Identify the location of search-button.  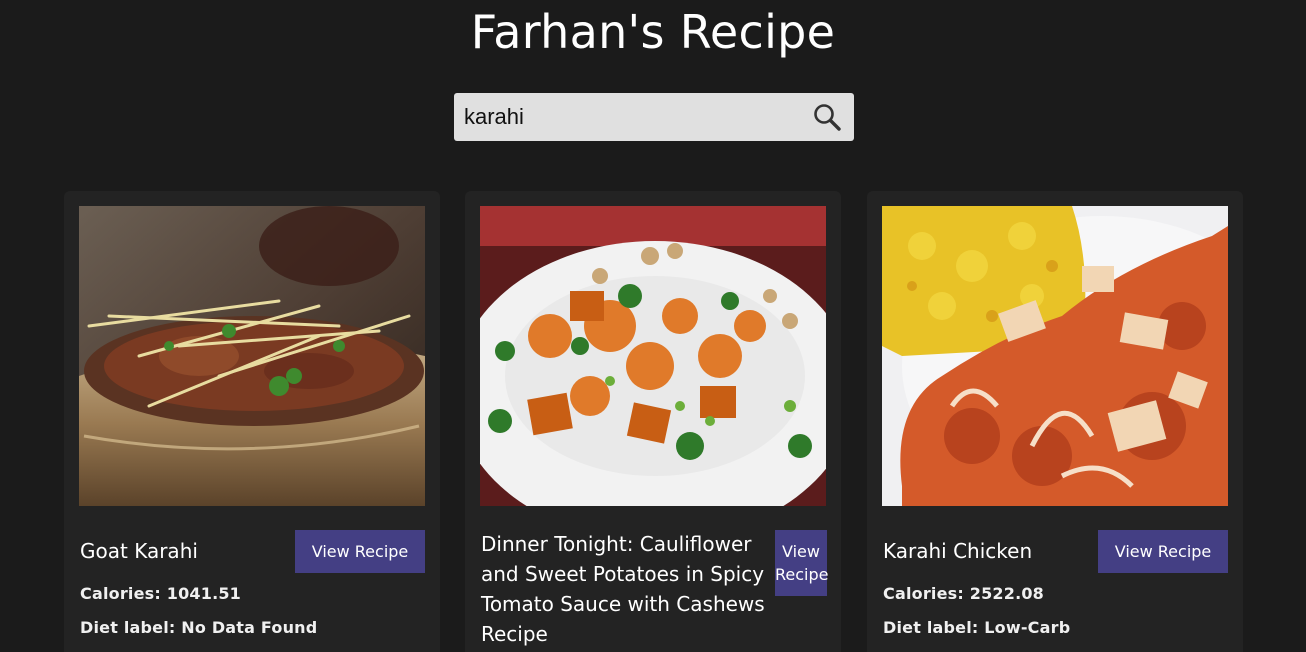
(827, 117).